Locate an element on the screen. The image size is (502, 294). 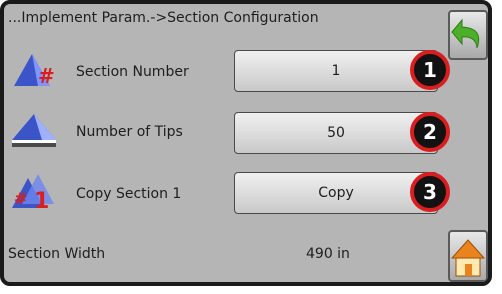
callout-1: 1 is located at coordinates (430, 70).